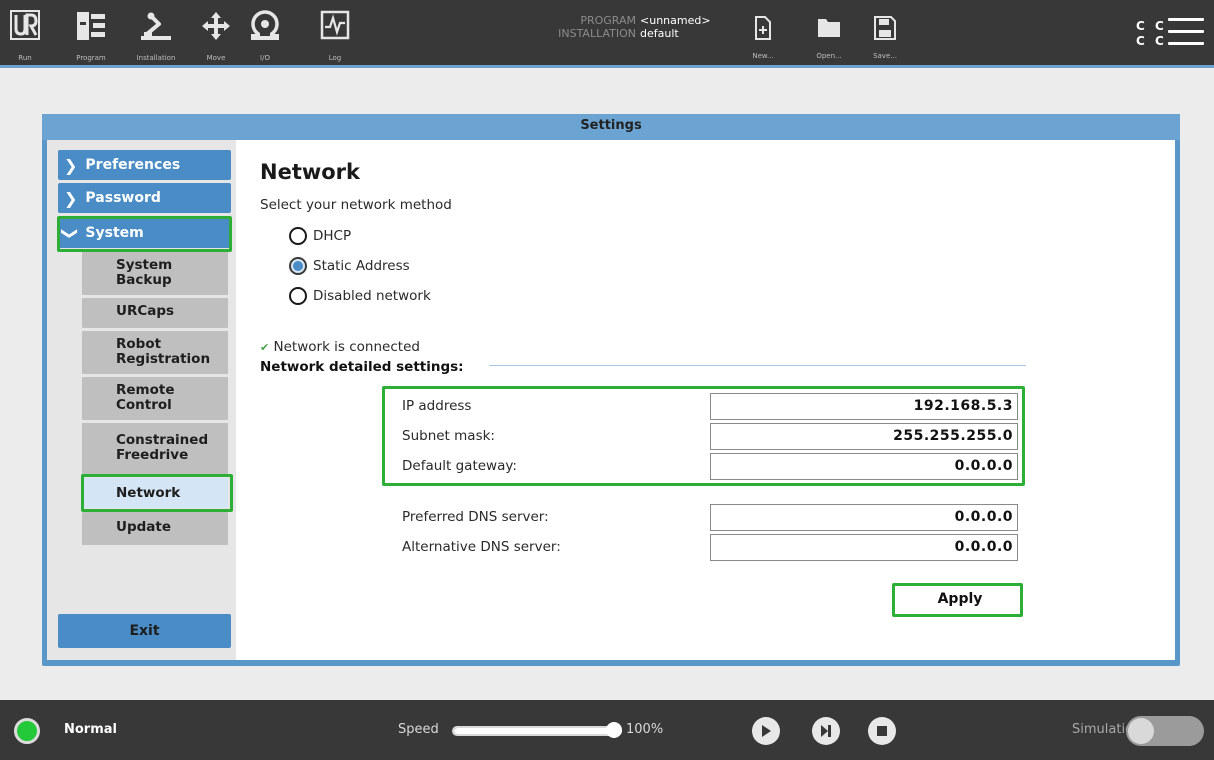 The image size is (1214, 760). Describe the element at coordinates (123, 198) in the screenshot. I see `sidebar-item-label: Password` at that location.